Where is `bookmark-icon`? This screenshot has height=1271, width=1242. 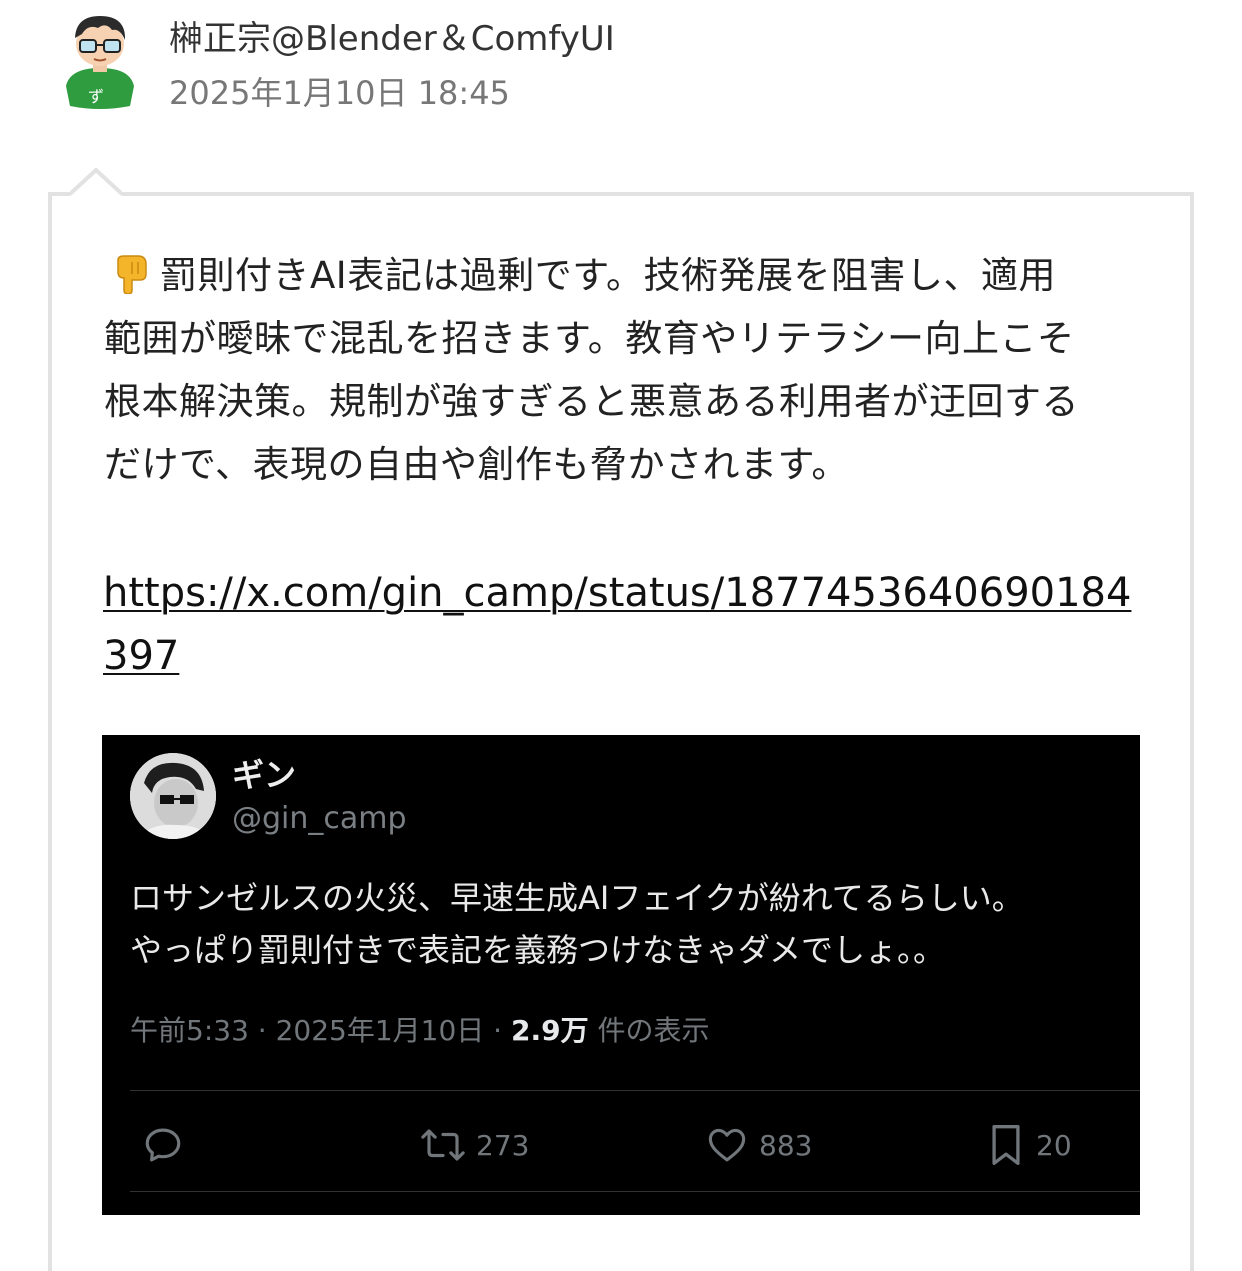
bookmark-icon is located at coordinates (1006, 1145).